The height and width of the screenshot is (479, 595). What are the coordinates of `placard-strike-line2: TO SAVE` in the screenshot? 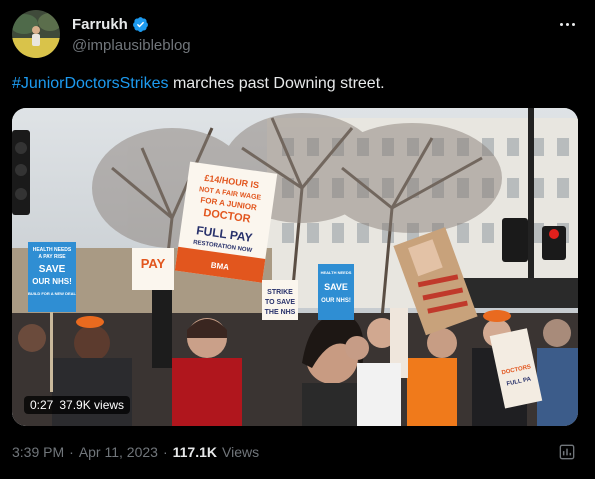 It's located at (280, 302).